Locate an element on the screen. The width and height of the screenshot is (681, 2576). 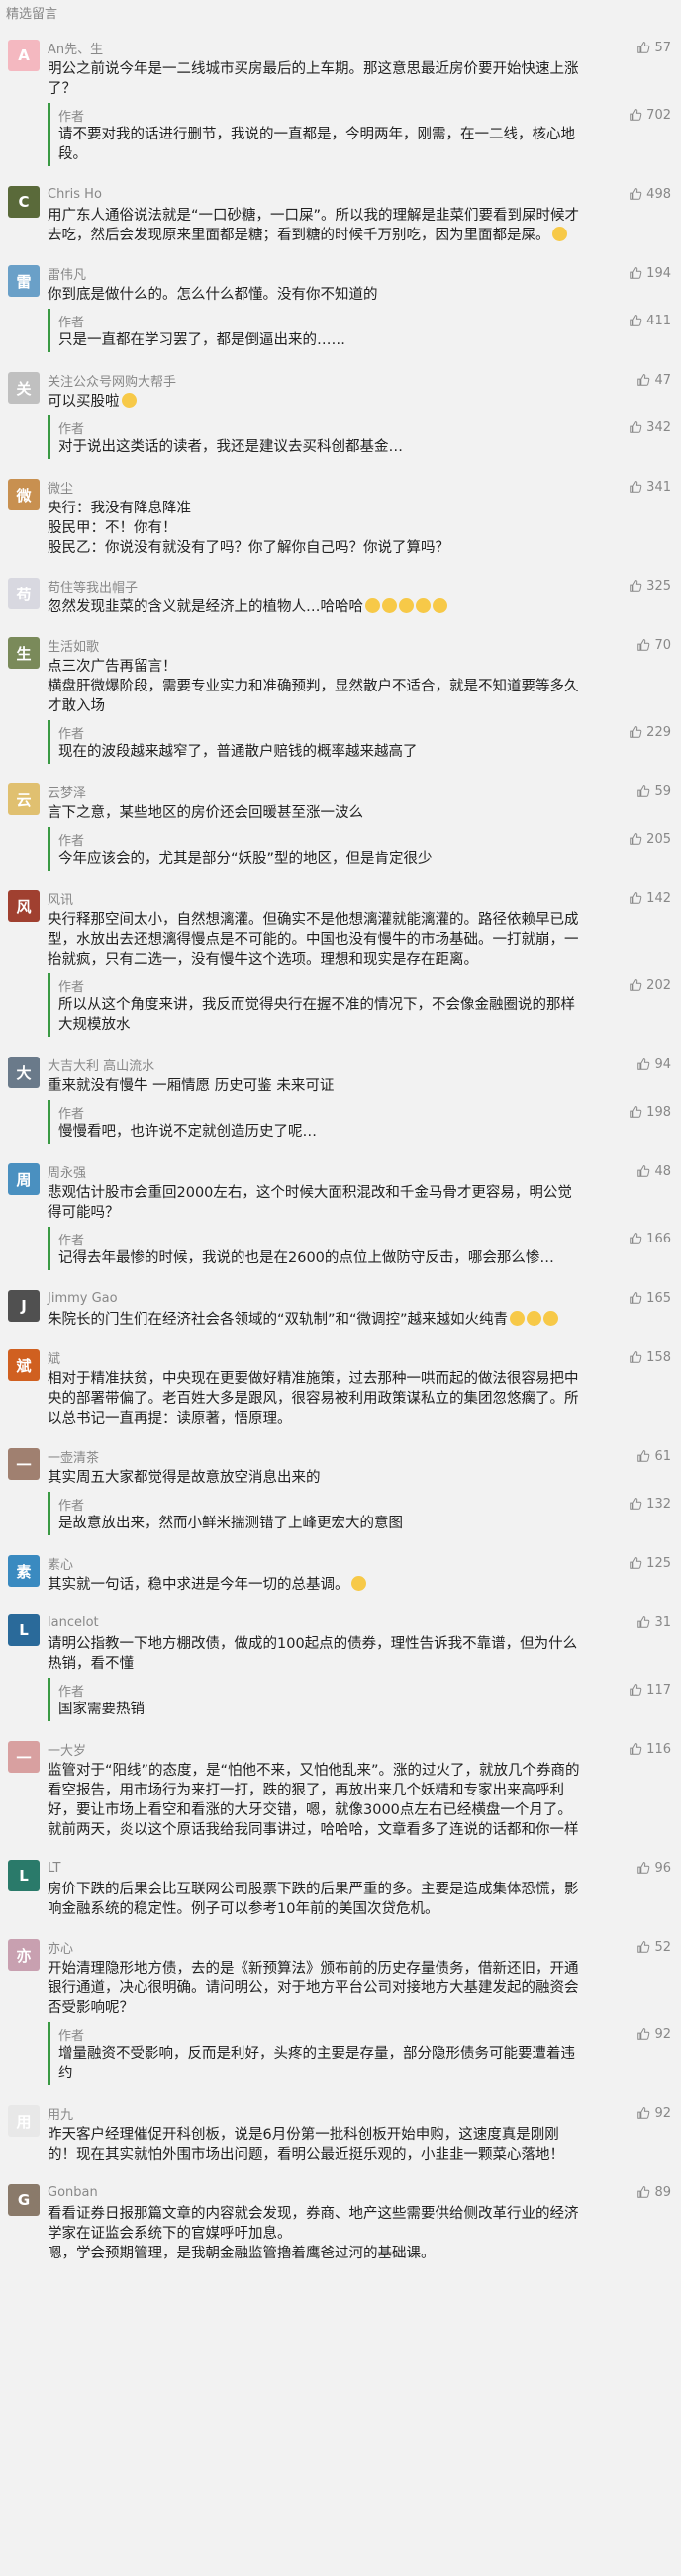
avatar: 苟 is located at coordinates (24, 593).